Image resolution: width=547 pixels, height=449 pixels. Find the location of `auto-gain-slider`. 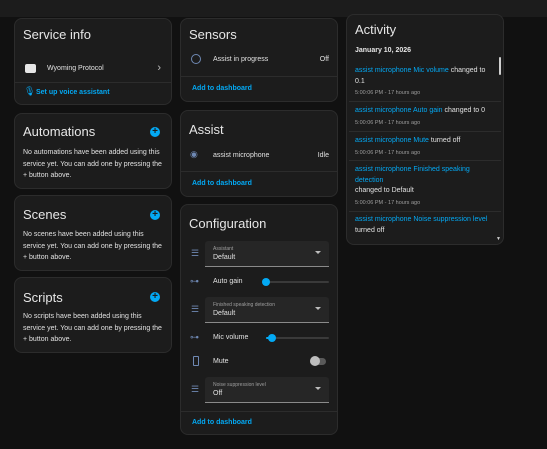

auto-gain-slider is located at coordinates (295, 282).